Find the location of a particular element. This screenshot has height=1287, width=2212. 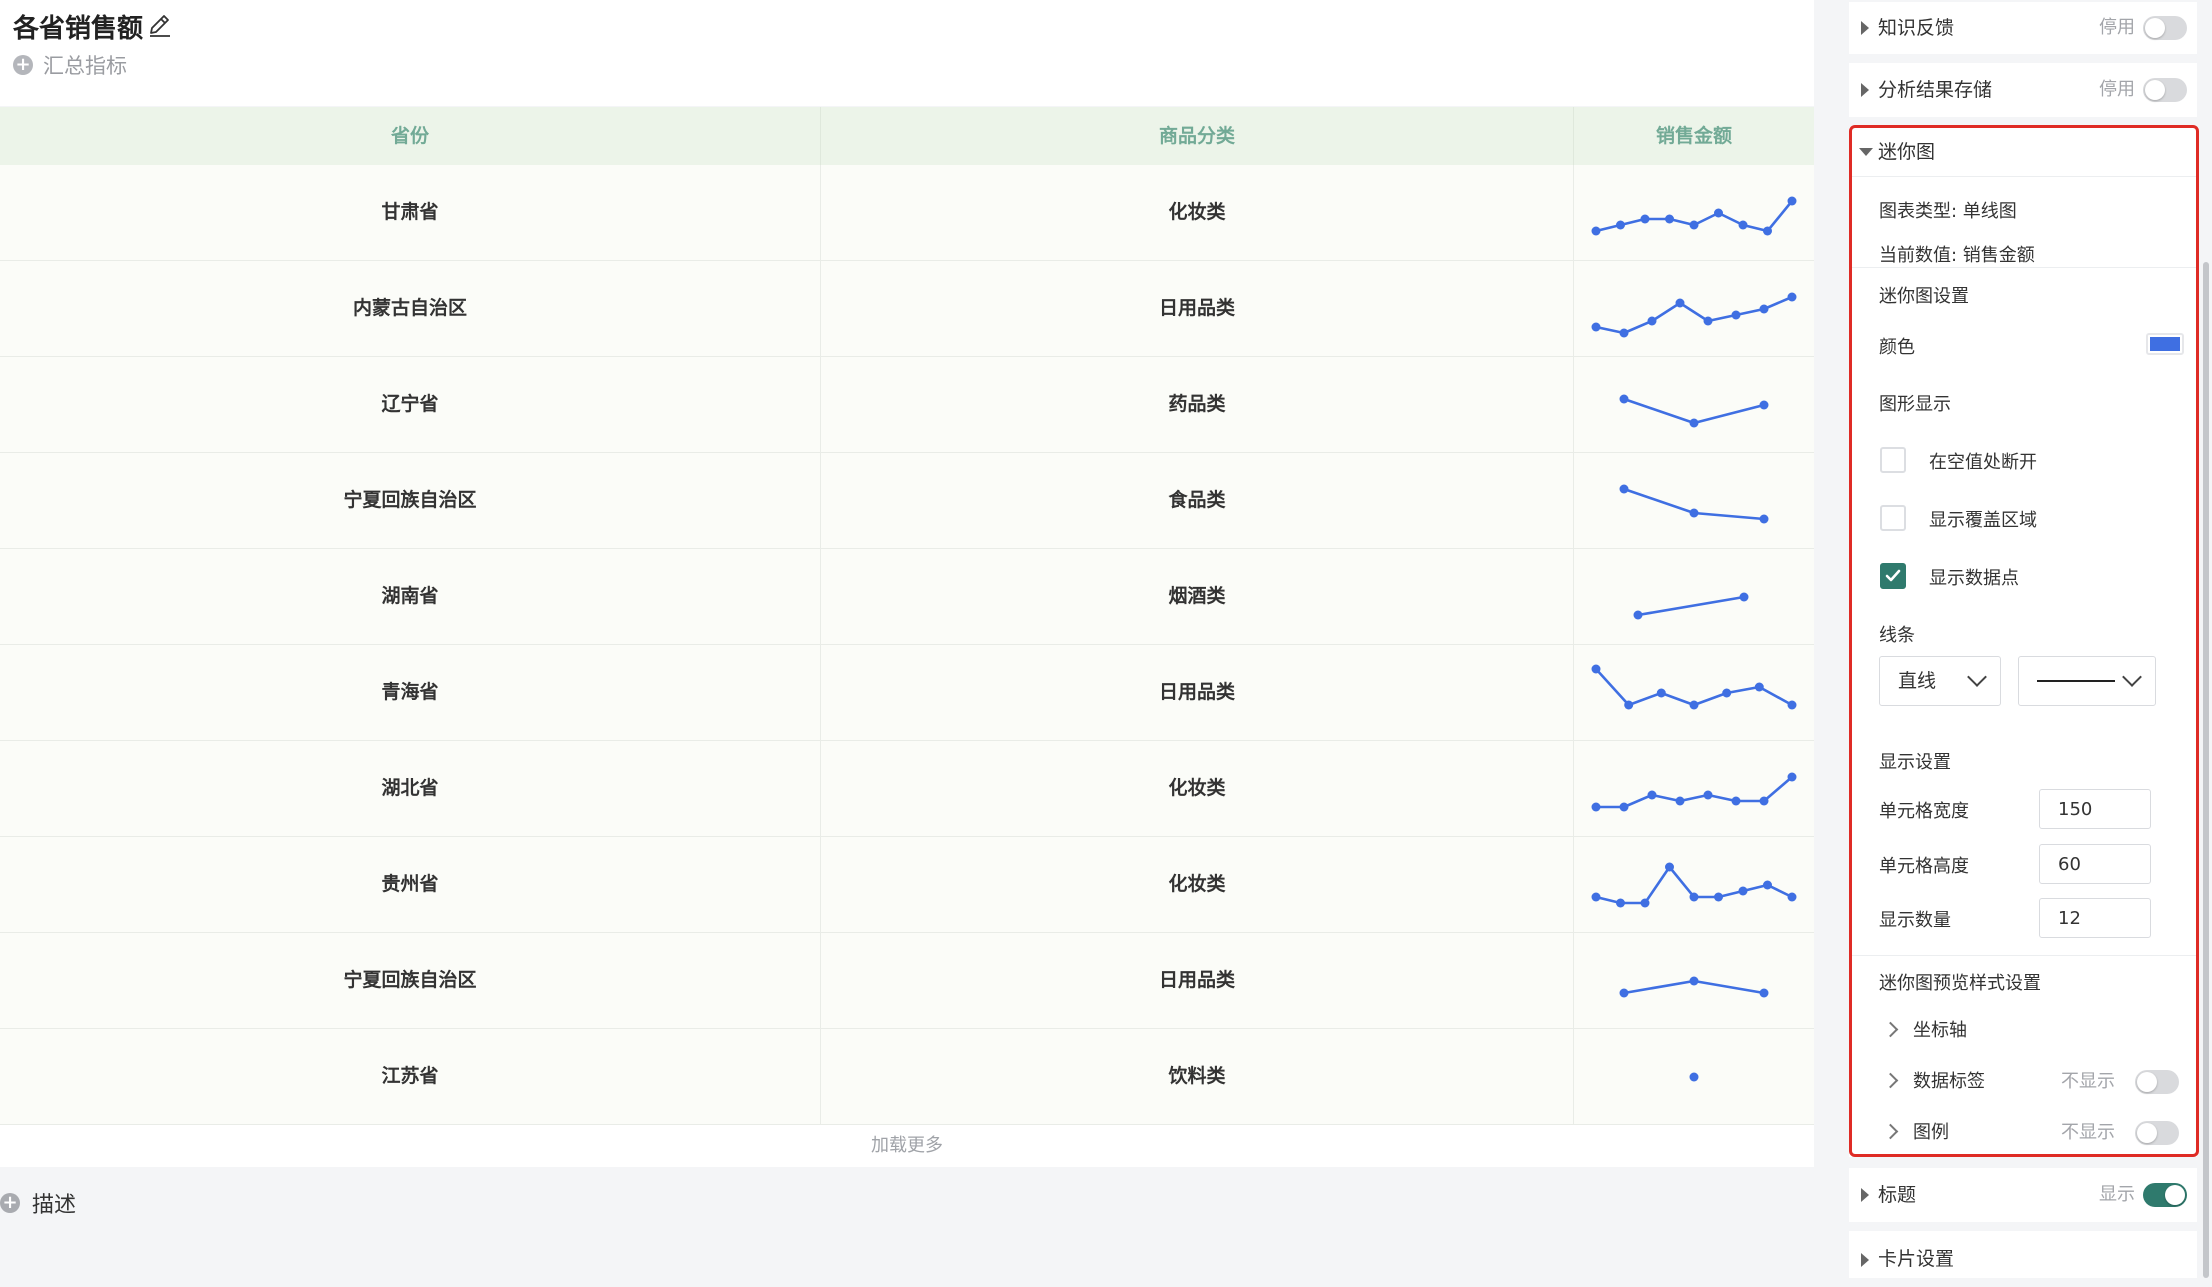

section-title: 迷你图 is located at coordinates (1907, 152).